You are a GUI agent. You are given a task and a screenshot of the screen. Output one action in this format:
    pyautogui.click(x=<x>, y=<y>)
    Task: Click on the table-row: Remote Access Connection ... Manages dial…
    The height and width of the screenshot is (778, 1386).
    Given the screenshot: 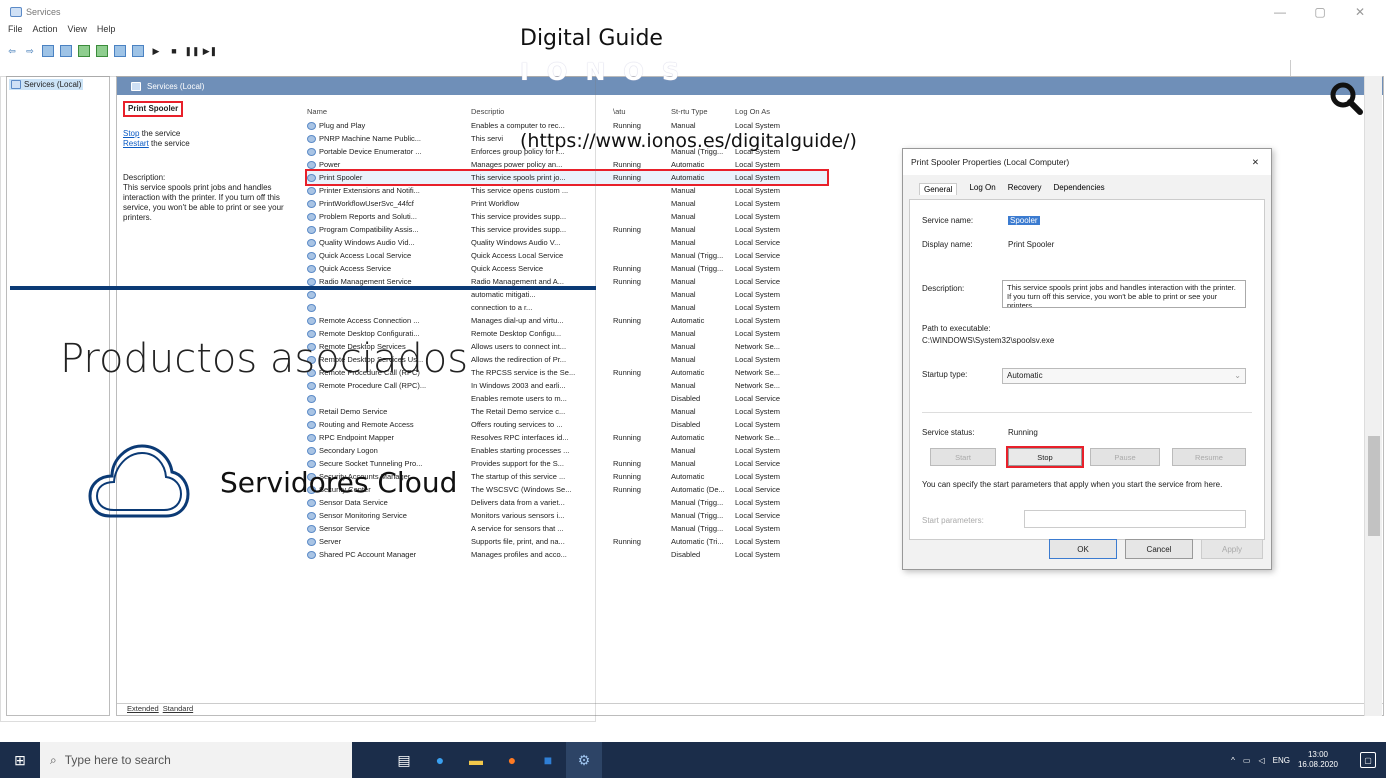 What is the action you would take?
    pyautogui.click(x=567, y=320)
    